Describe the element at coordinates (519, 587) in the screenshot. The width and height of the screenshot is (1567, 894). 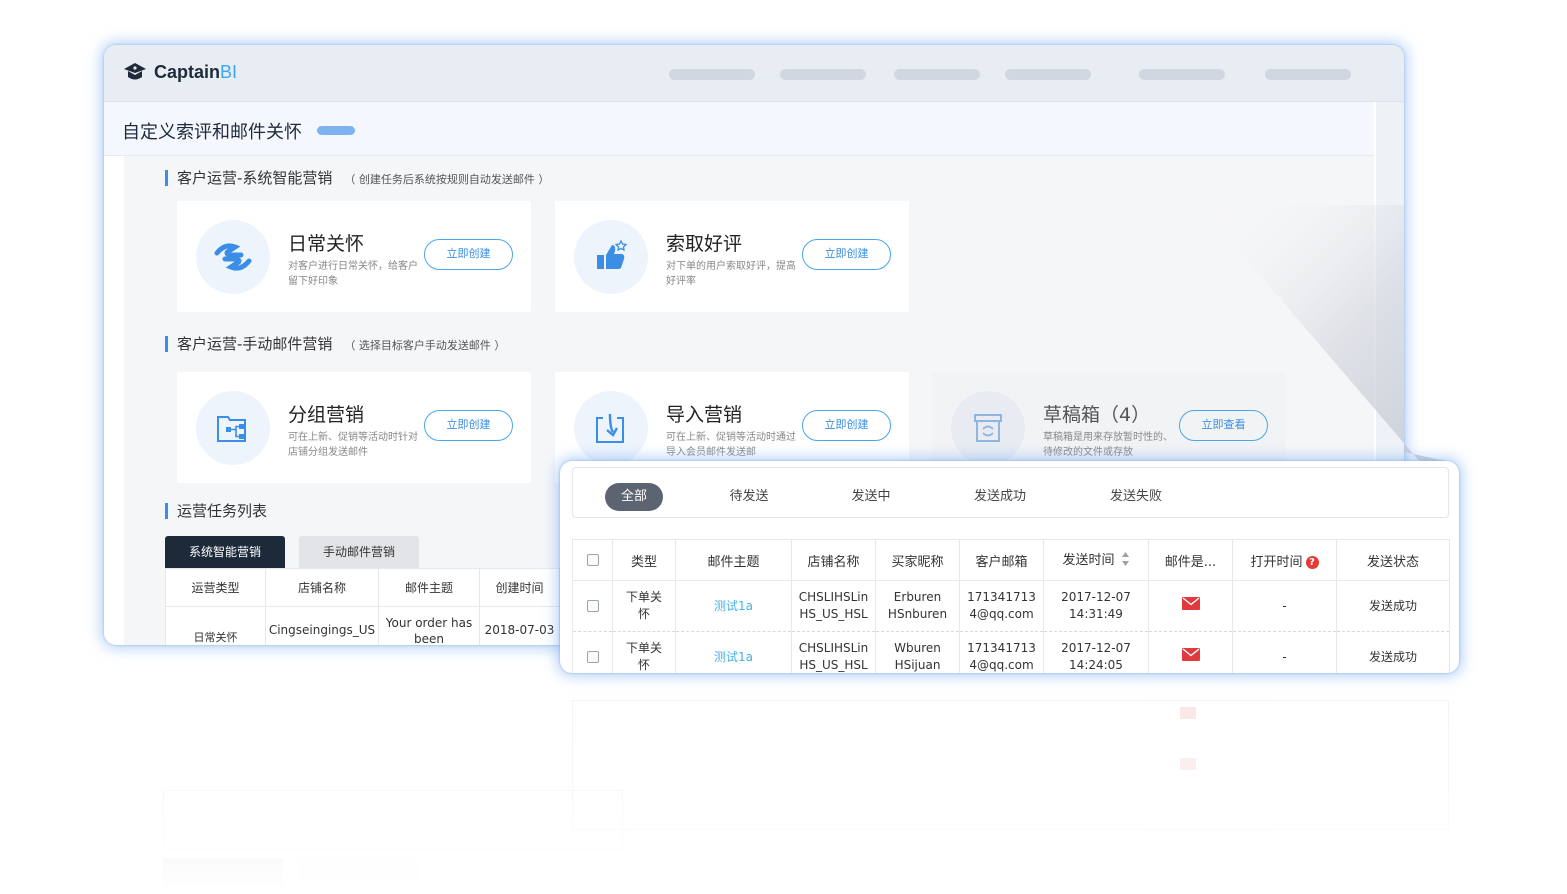
I see `col-header: 创建时间` at that location.